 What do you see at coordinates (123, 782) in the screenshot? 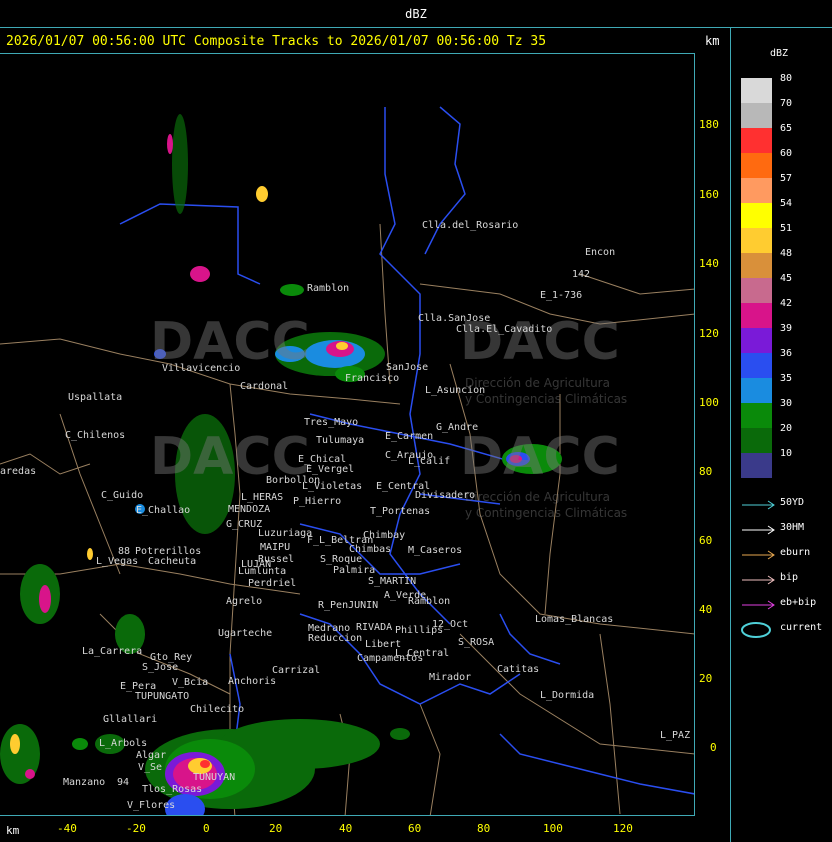
I see `place-label: 94` at bounding box center [123, 782].